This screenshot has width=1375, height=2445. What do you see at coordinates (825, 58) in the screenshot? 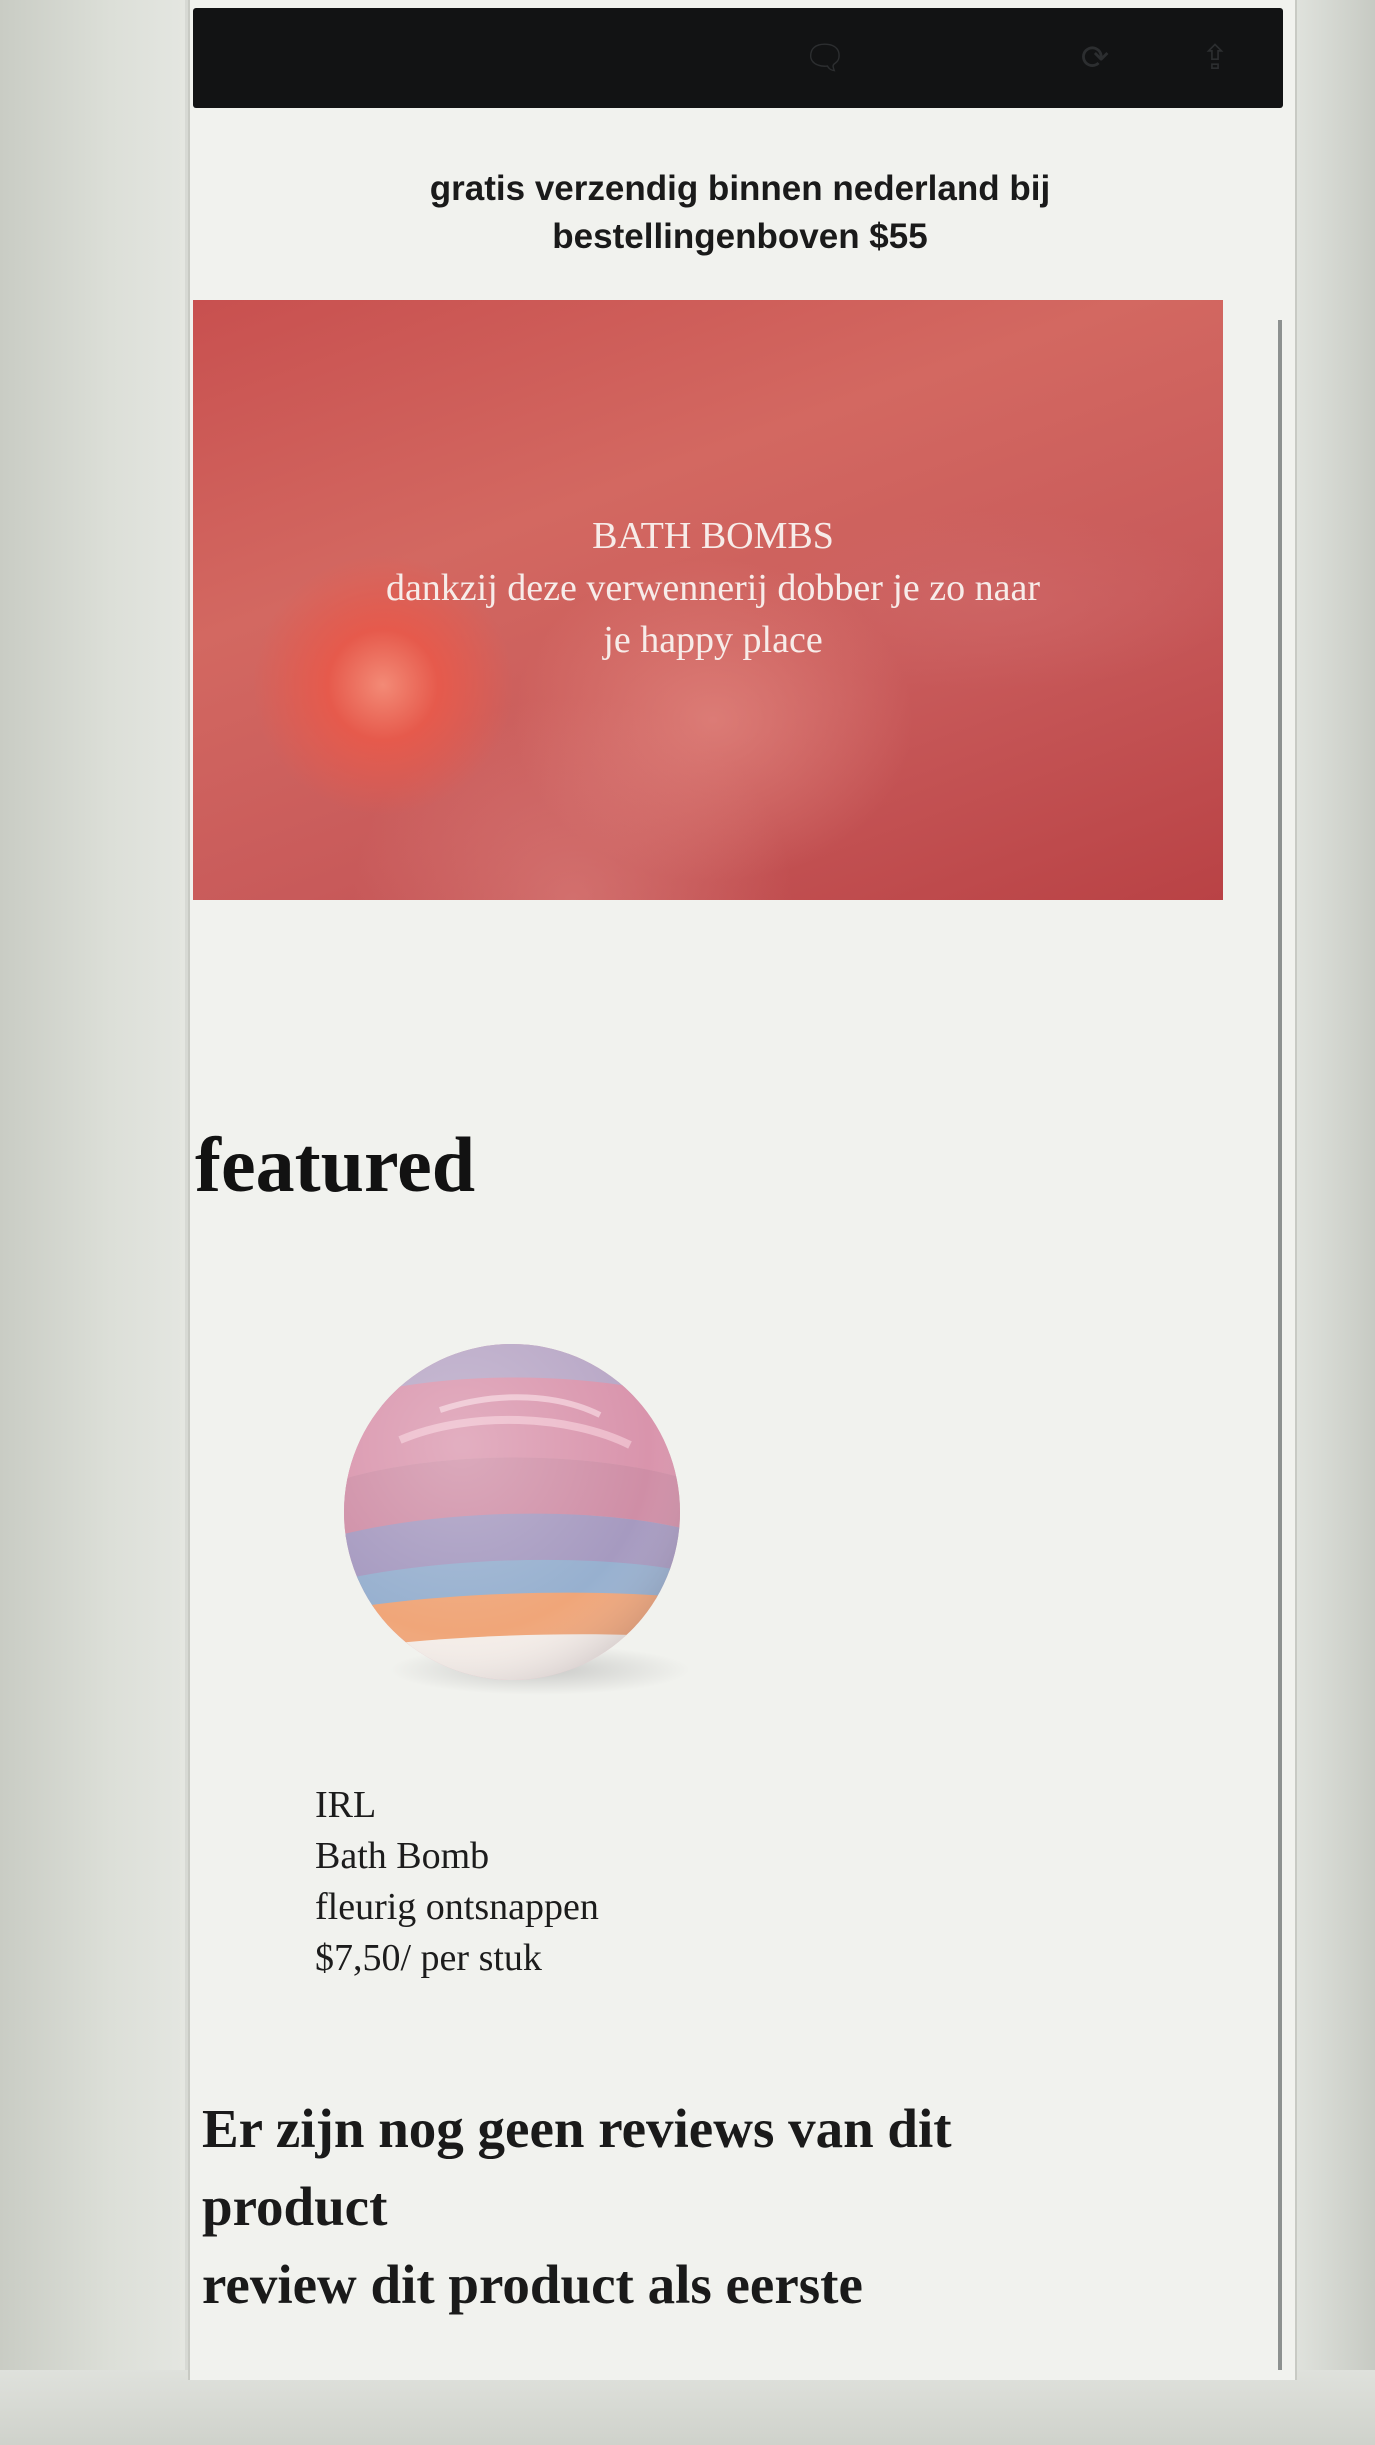
I see `chat-icon: 🗨` at bounding box center [825, 58].